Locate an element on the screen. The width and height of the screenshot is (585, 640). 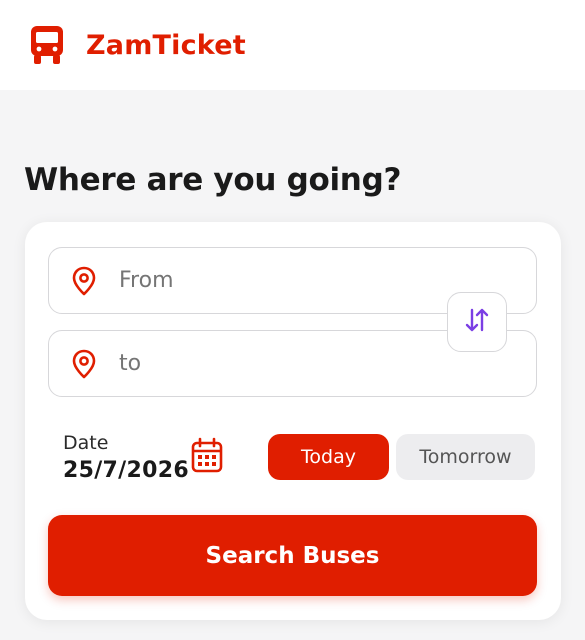
search-buses-button: Search Buses is located at coordinates (292, 555).